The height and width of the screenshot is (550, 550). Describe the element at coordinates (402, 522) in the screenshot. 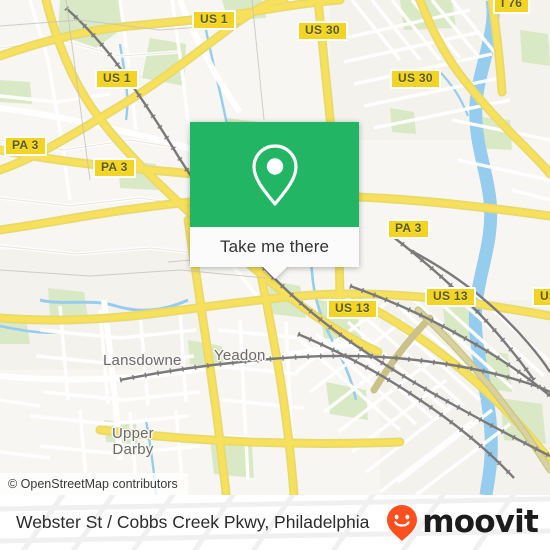

I see `moovit-smiling-pin-icon` at that location.